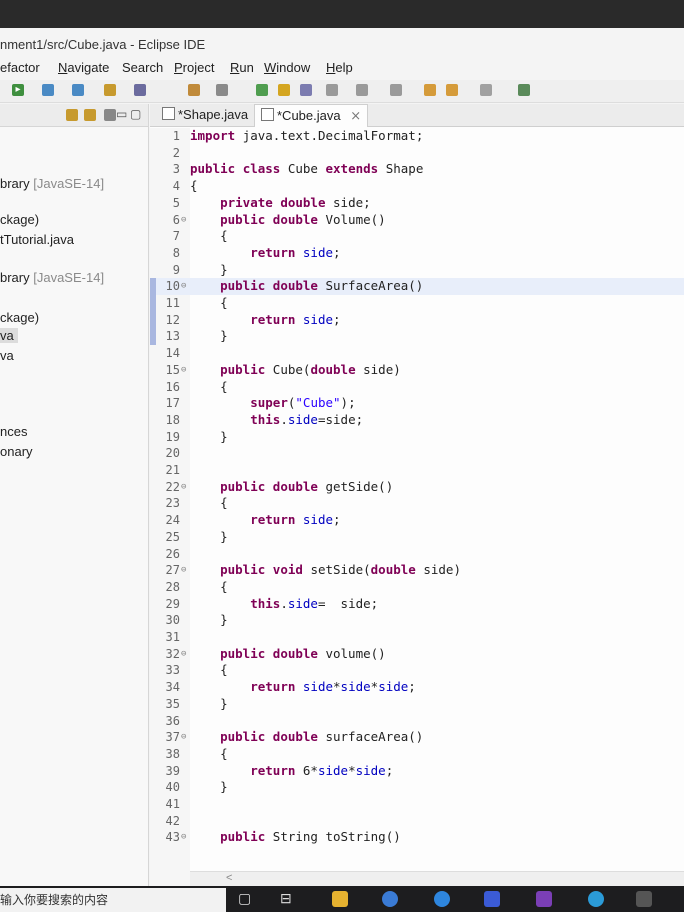 This screenshot has height=912, width=684. Describe the element at coordinates (417, 620) in the screenshot. I see `code-line: 30 }` at that location.